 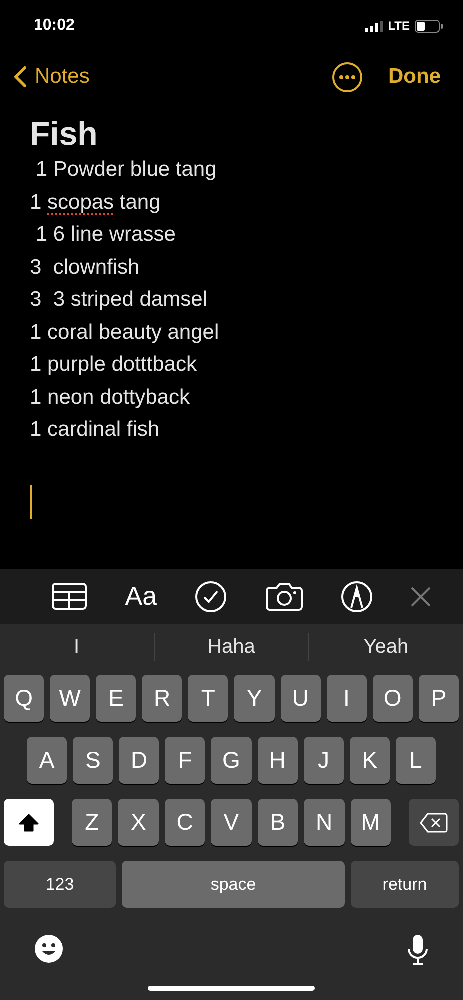 I want to click on microphone-icon, so click(x=418, y=950).